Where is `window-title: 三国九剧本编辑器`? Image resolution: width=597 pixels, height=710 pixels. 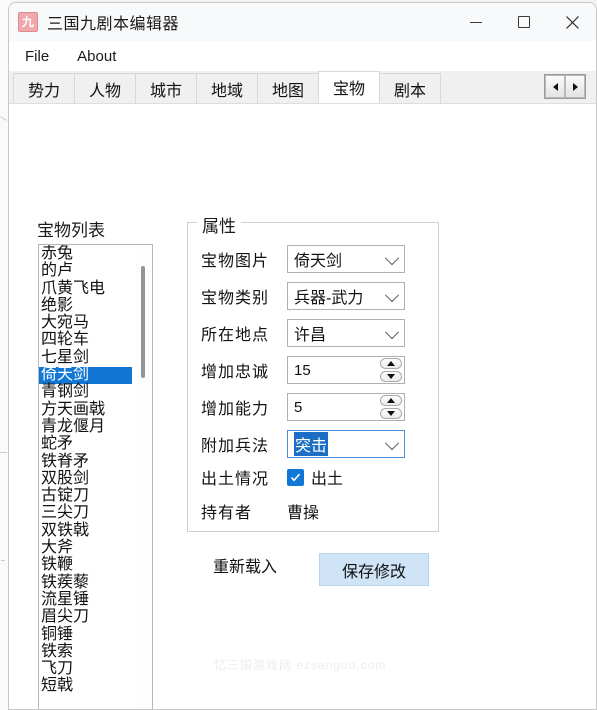
window-title: 三国九剧本编辑器 is located at coordinates (113, 24).